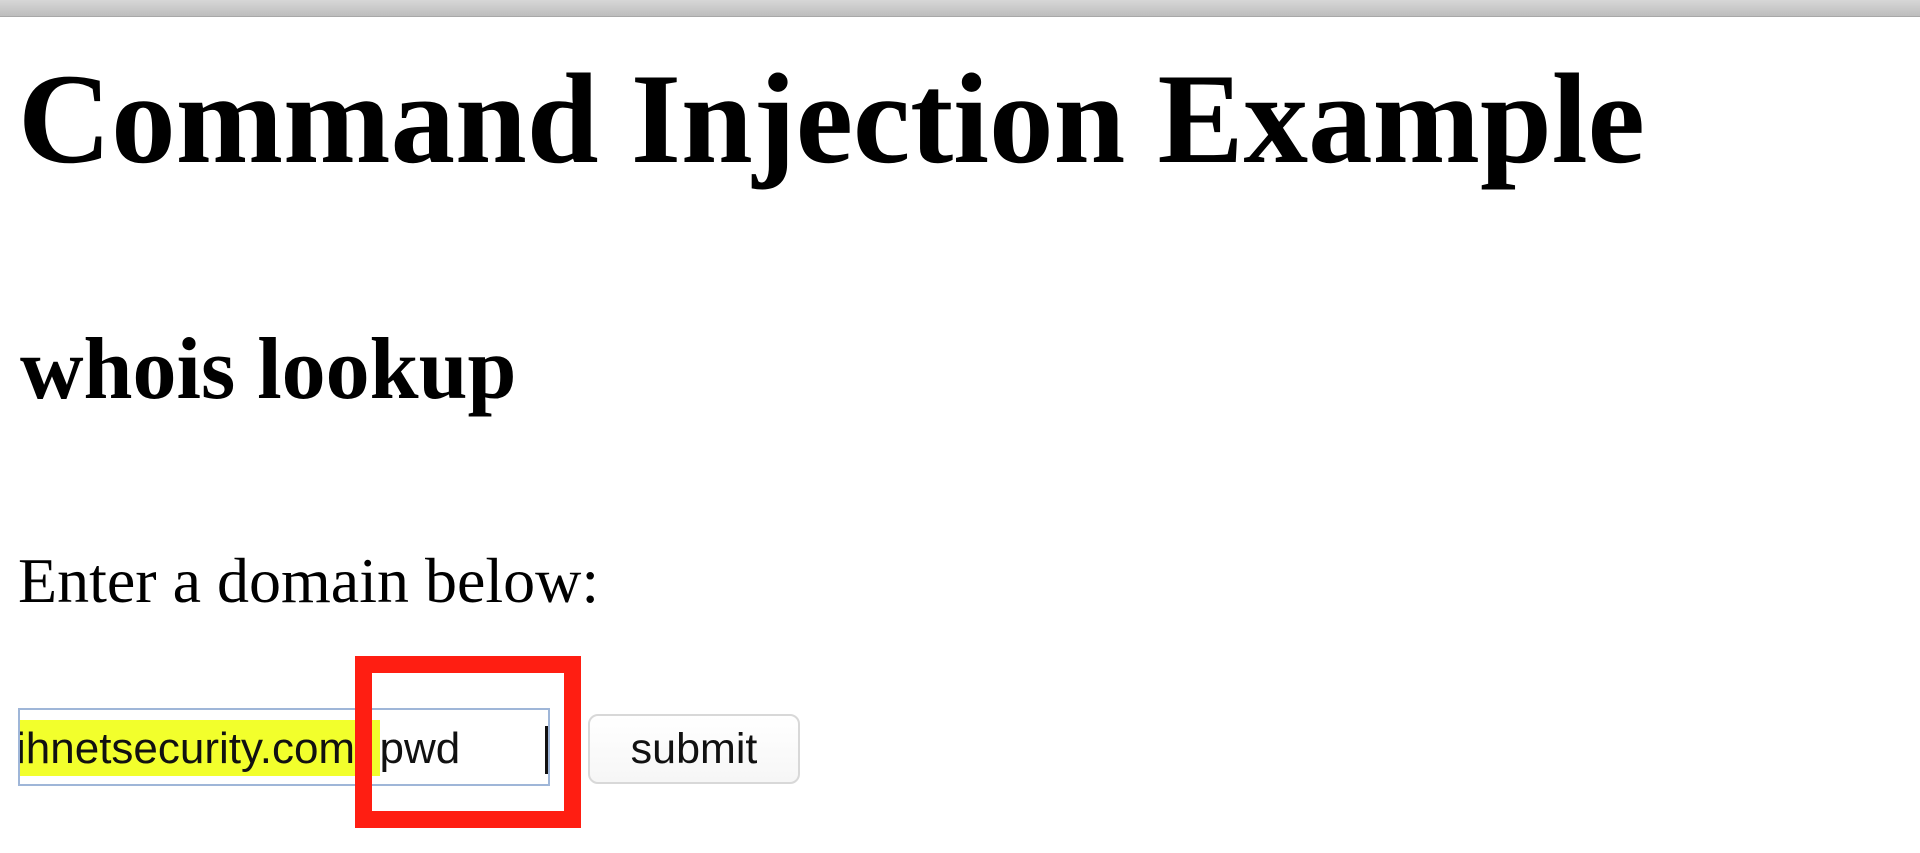 The width and height of the screenshot is (1920, 853). What do you see at coordinates (831, 118) in the screenshot?
I see `page-title: Command Injection Example` at bounding box center [831, 118].